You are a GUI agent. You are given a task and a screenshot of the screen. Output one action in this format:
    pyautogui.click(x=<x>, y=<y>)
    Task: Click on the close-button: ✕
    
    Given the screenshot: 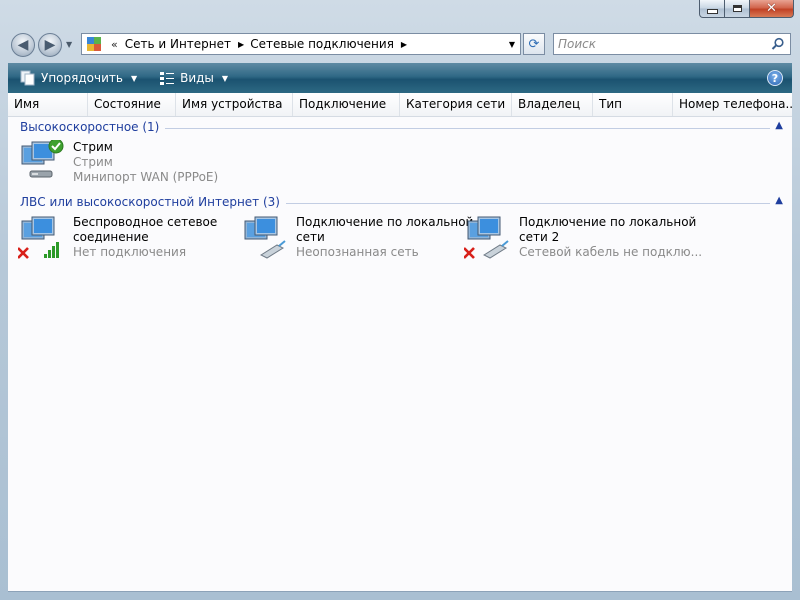 What is the action you would take?
    pyautogui.click(x=772, y=9)
    